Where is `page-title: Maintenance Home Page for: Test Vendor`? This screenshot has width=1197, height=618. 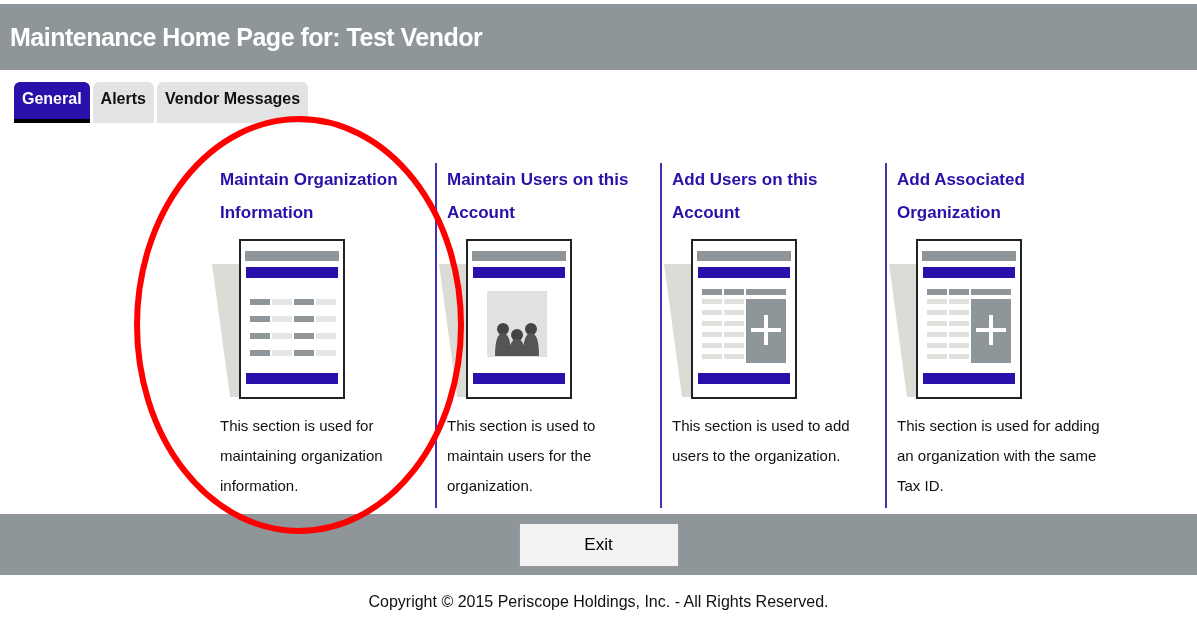 page-title: Maintenance Home Page for: Test Vendor is located at coordinates (246, 37).